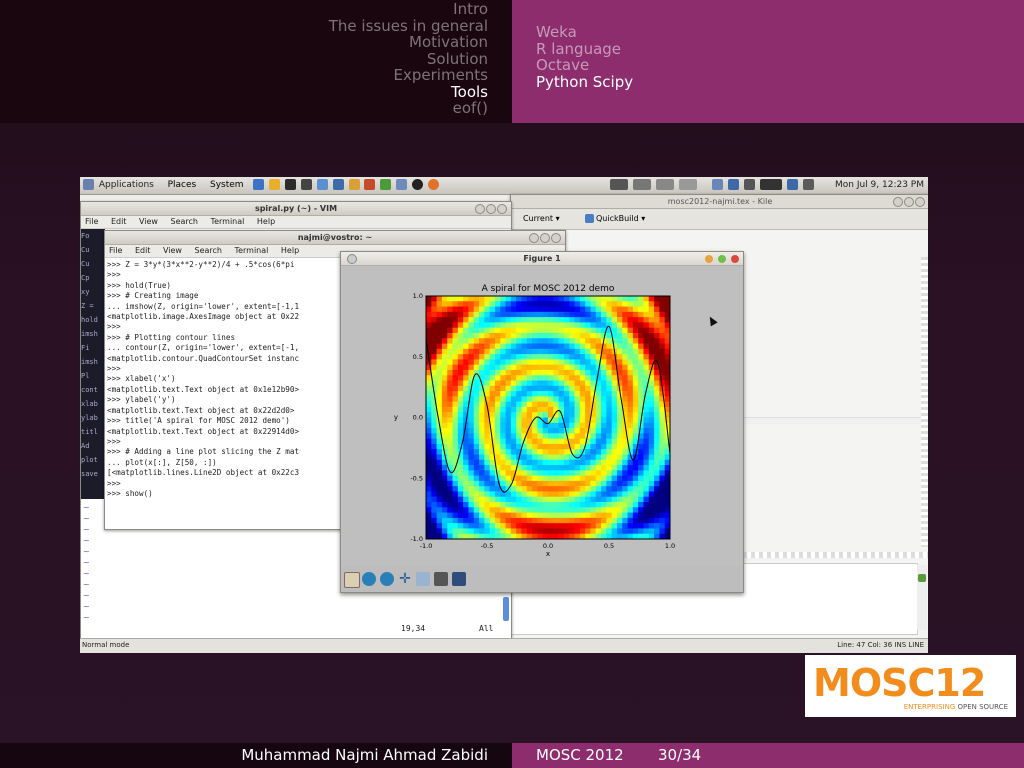  Describe the element at coordinates (909, 202) in the screenshot. I see `kile-maximize-button` at that location.